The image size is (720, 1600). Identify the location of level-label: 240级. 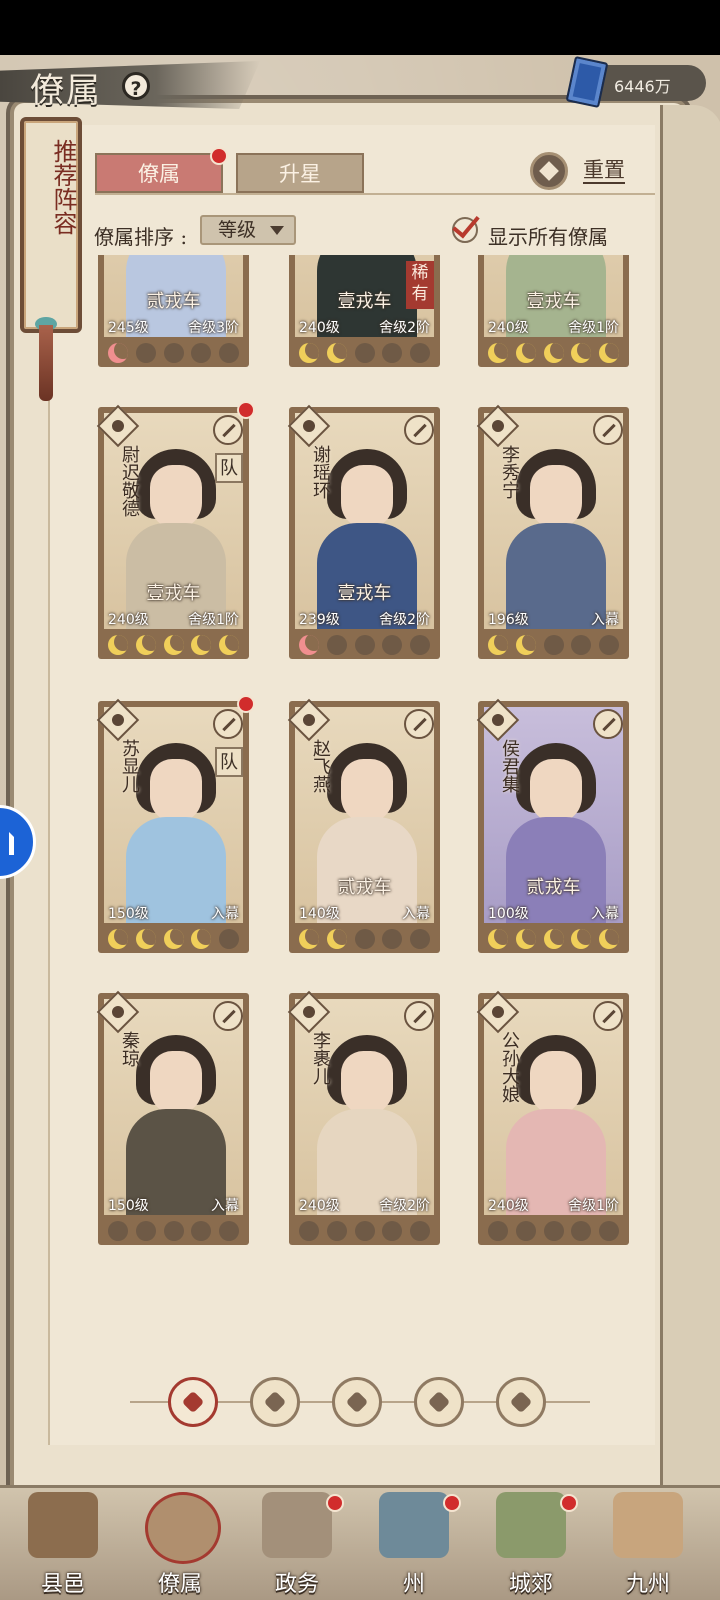
(508, 328).